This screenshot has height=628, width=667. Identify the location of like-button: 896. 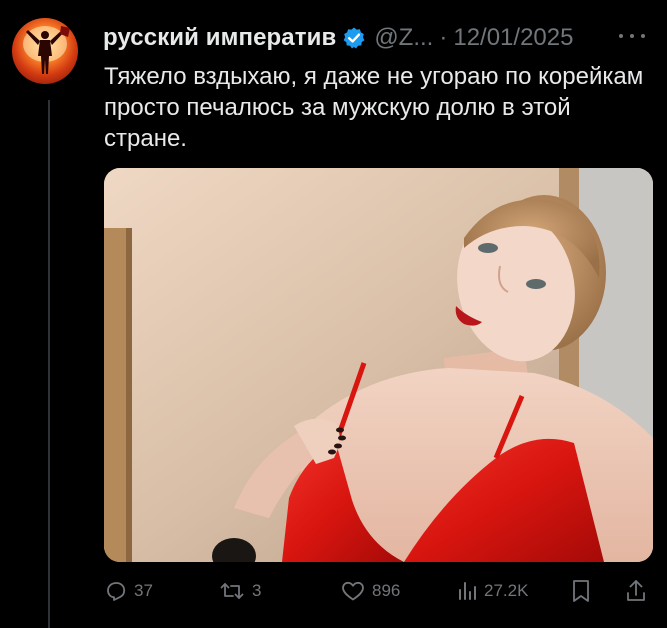
(370, 591).